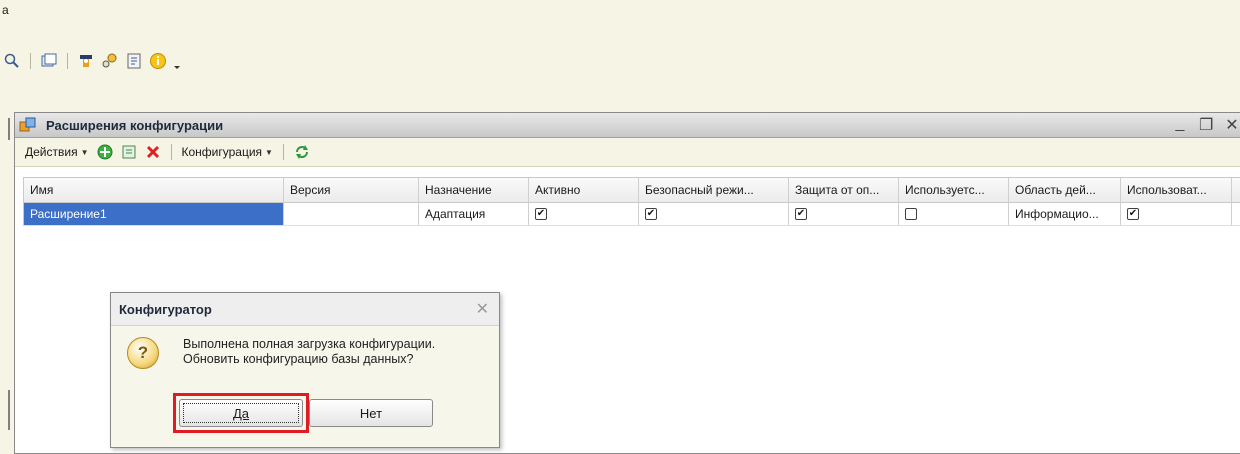  What do you see at coordinates (28, 125) in the screenshot?
I see `extensions-icon` at bounding box center [28, 125].